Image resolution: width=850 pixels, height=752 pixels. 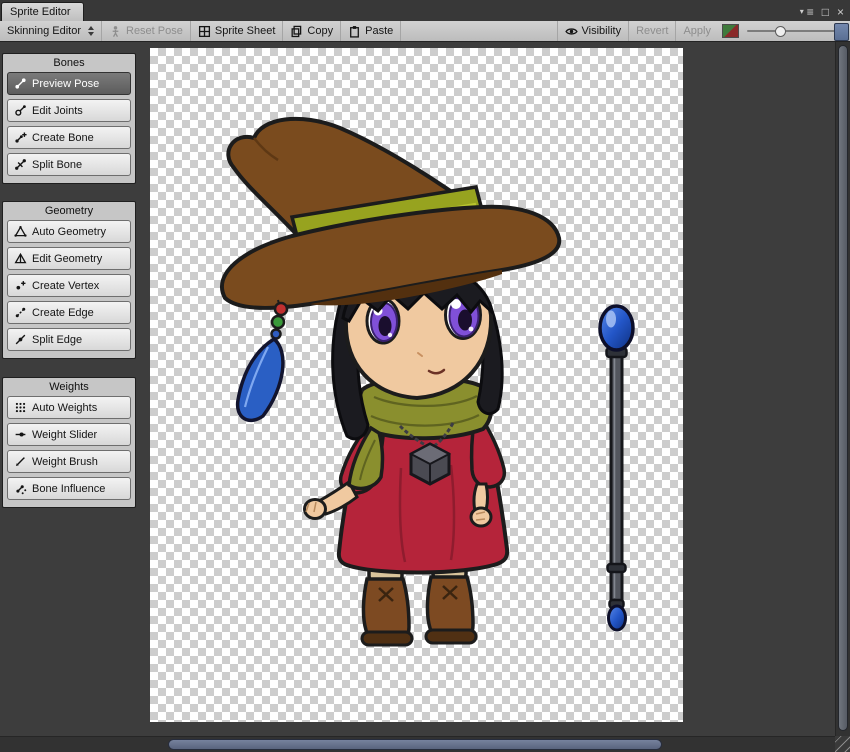 I want to click on auto-geometry-icon, so click(x=20, y=231).